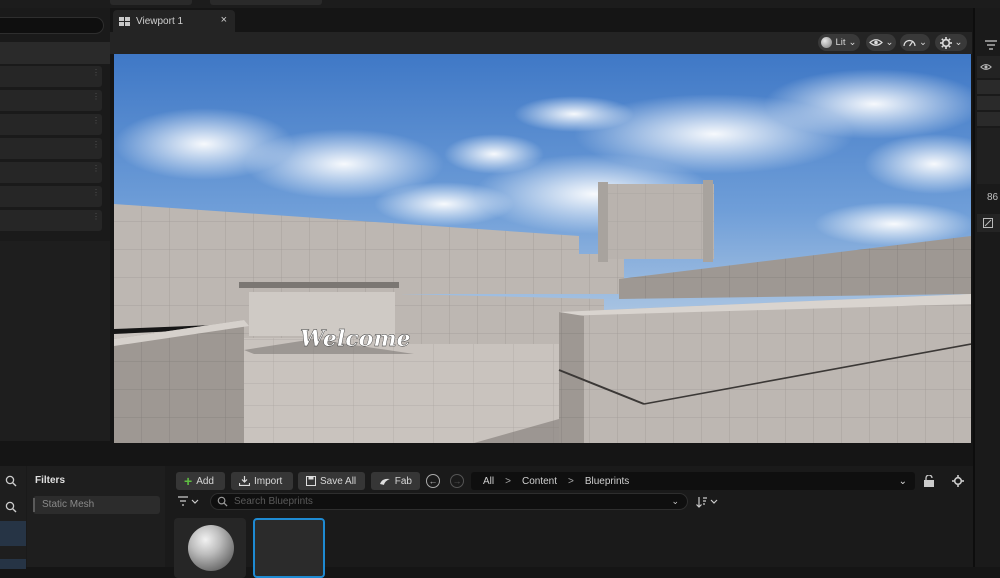 The image size is (1000, 578). What do you see at coordinates (124, 21) in the screenshot?
I see `viewport-grid-icon` at bounding box center [124, 21].